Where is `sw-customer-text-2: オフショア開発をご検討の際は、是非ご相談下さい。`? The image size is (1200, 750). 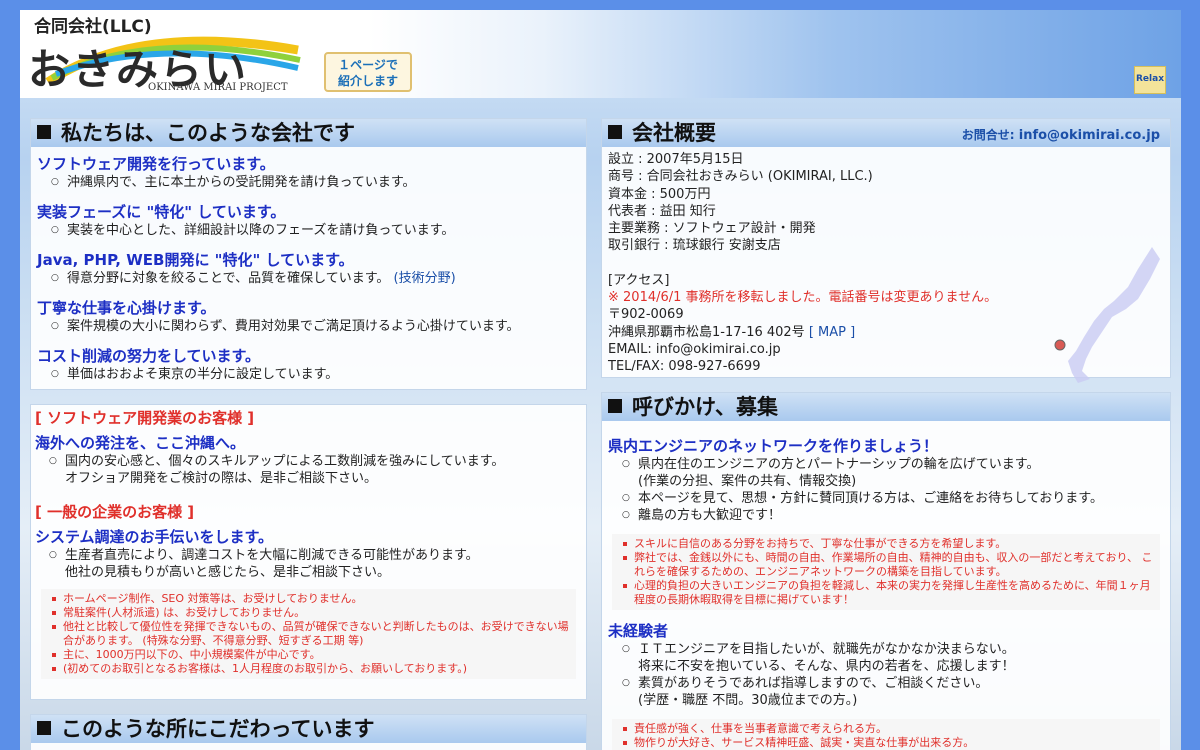 sw-customer-text-2: オフショア開発をご検討の際は、是非ご相談下さい。 is located at coordinates (323, 478).